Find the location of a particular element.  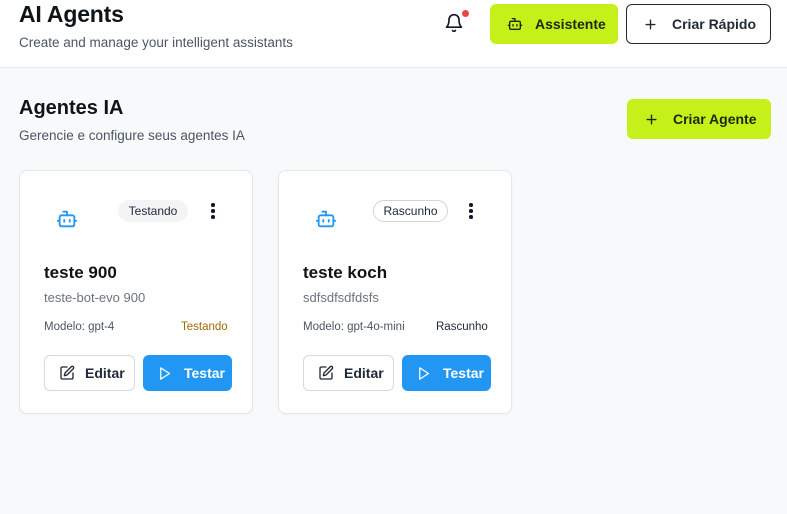

agent-status: Testando is located at coordinates (204, 327).